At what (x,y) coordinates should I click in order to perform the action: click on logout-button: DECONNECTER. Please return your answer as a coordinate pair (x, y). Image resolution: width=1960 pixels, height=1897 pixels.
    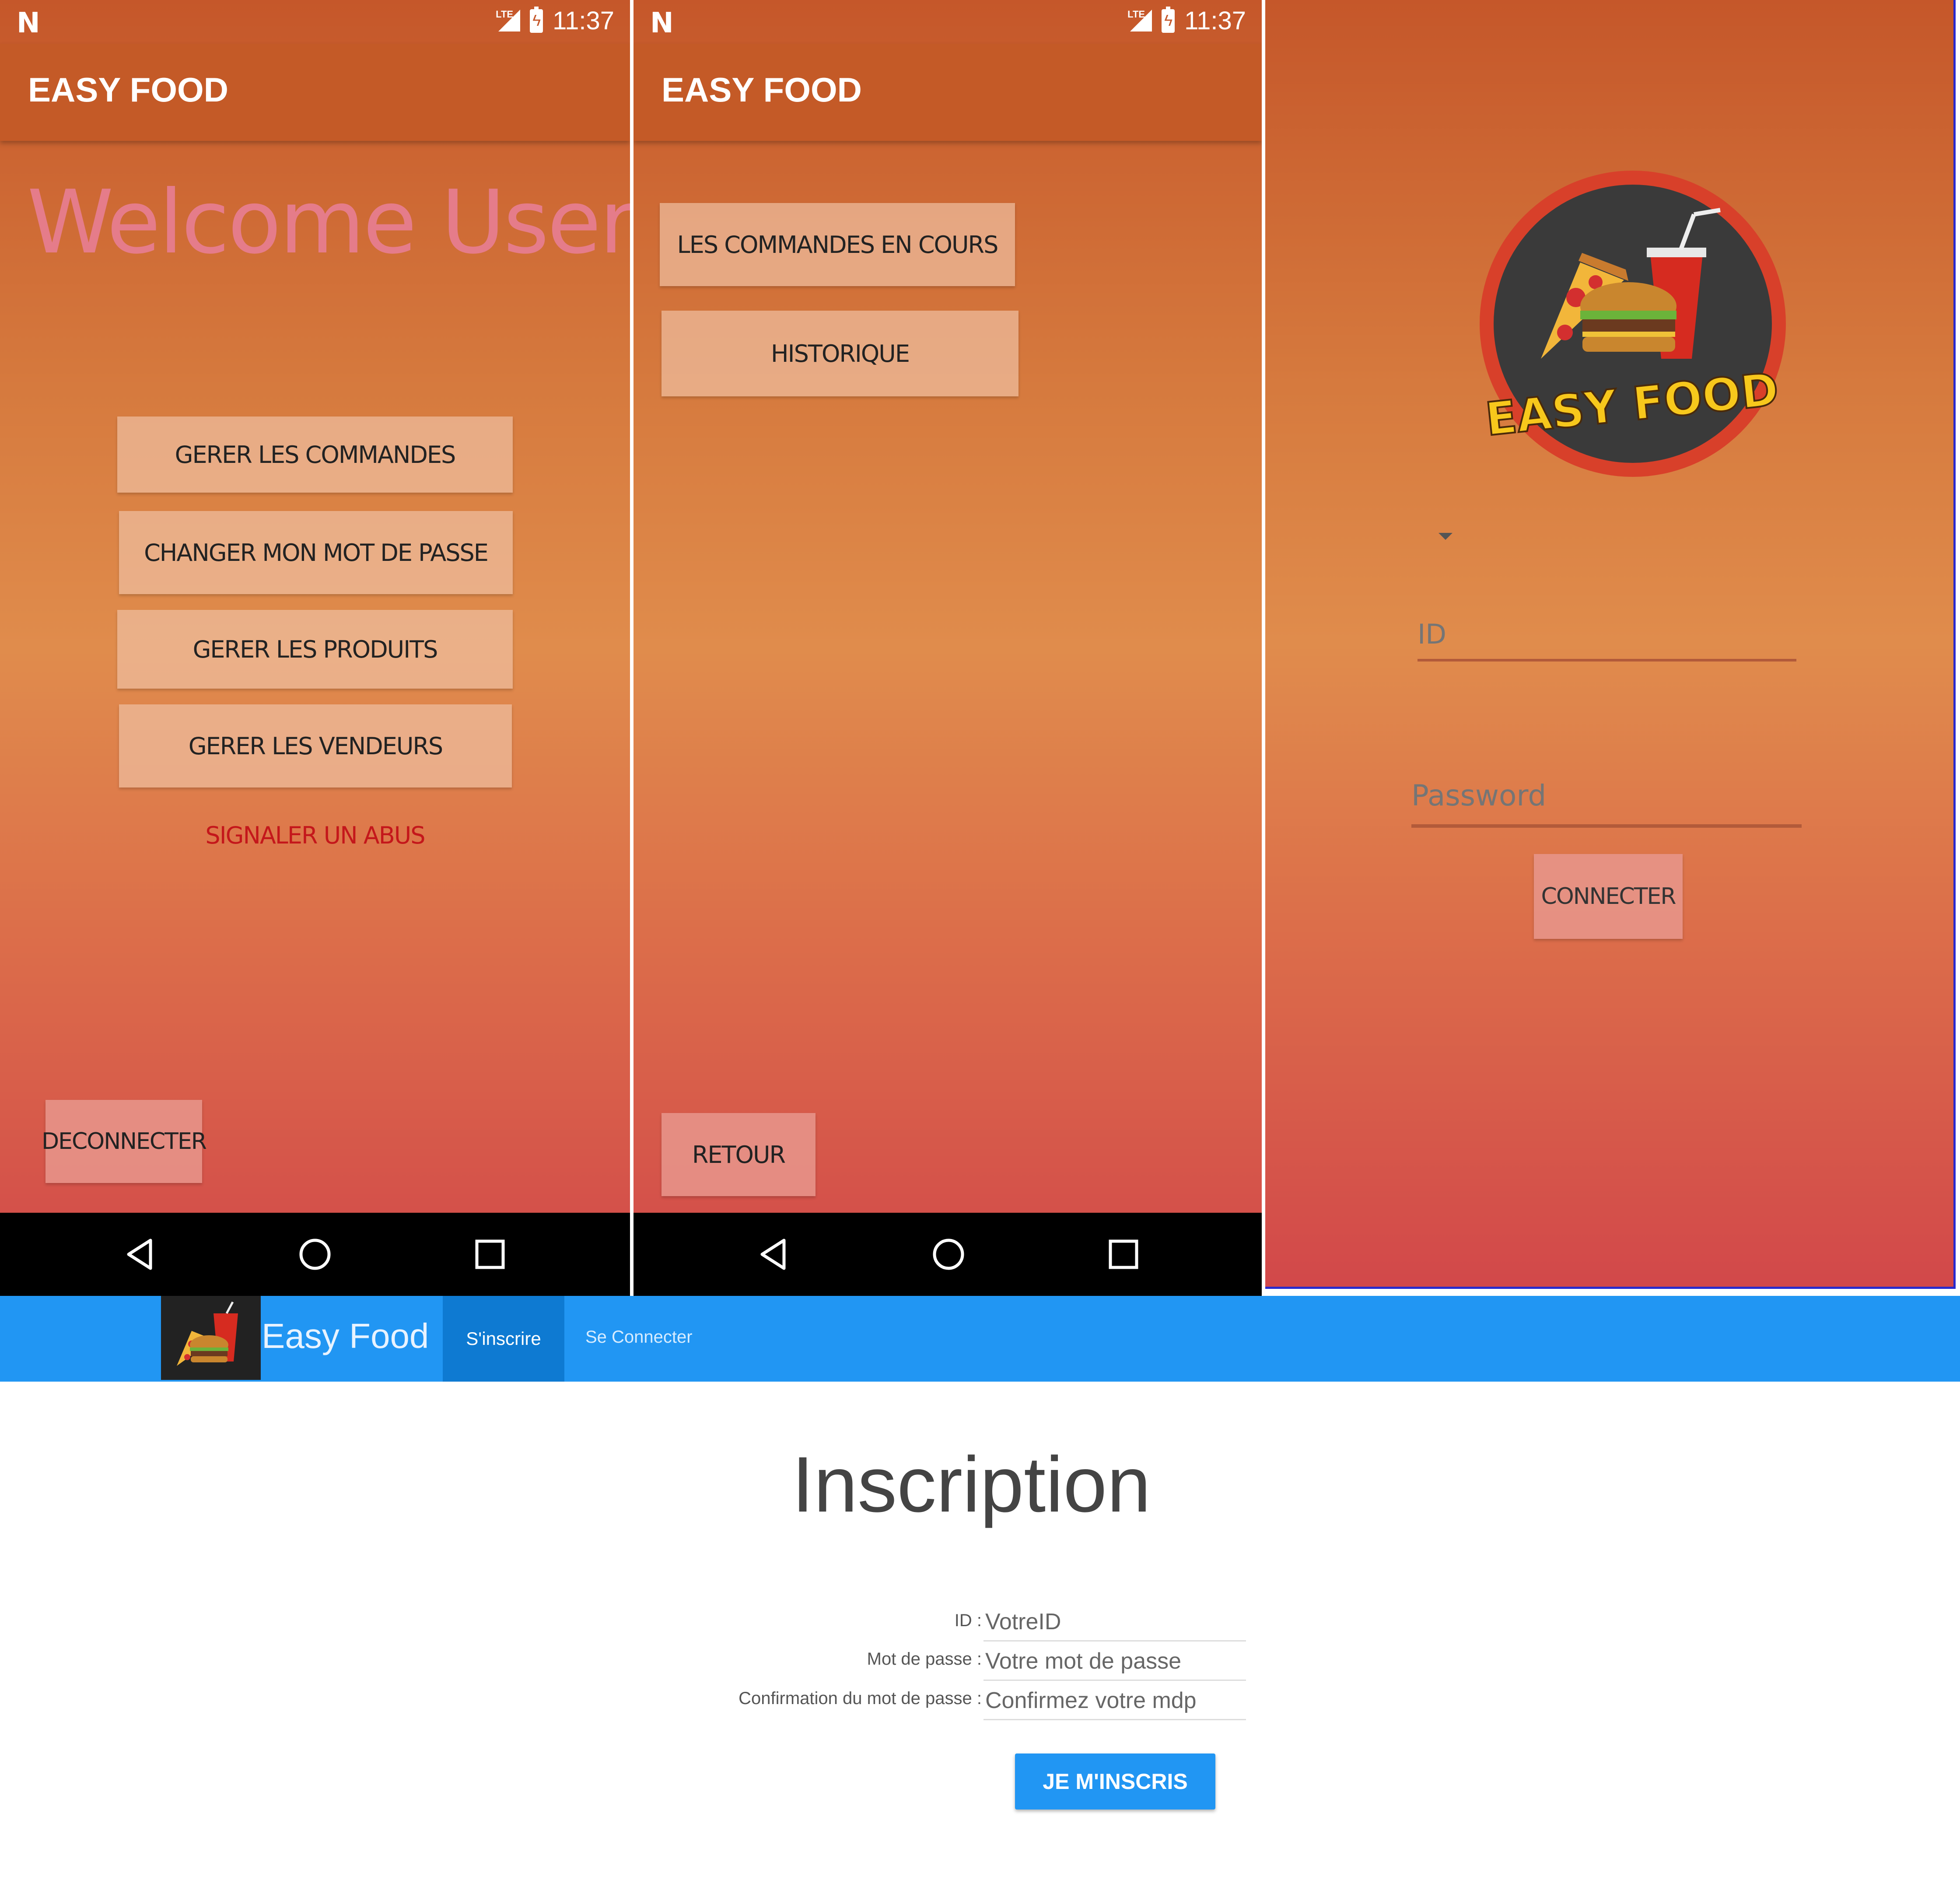
    Looking at the image, I should click on (124, 1141).